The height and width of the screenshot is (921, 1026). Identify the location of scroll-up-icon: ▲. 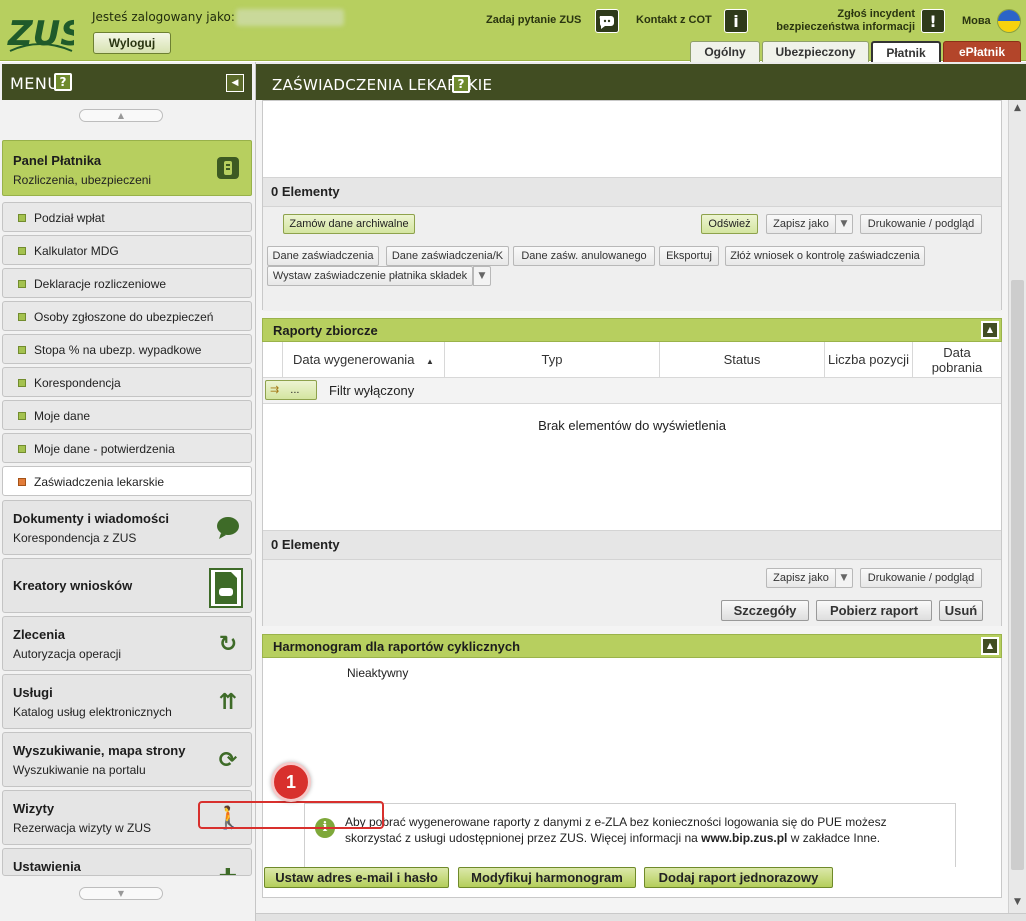
(1017, 108).